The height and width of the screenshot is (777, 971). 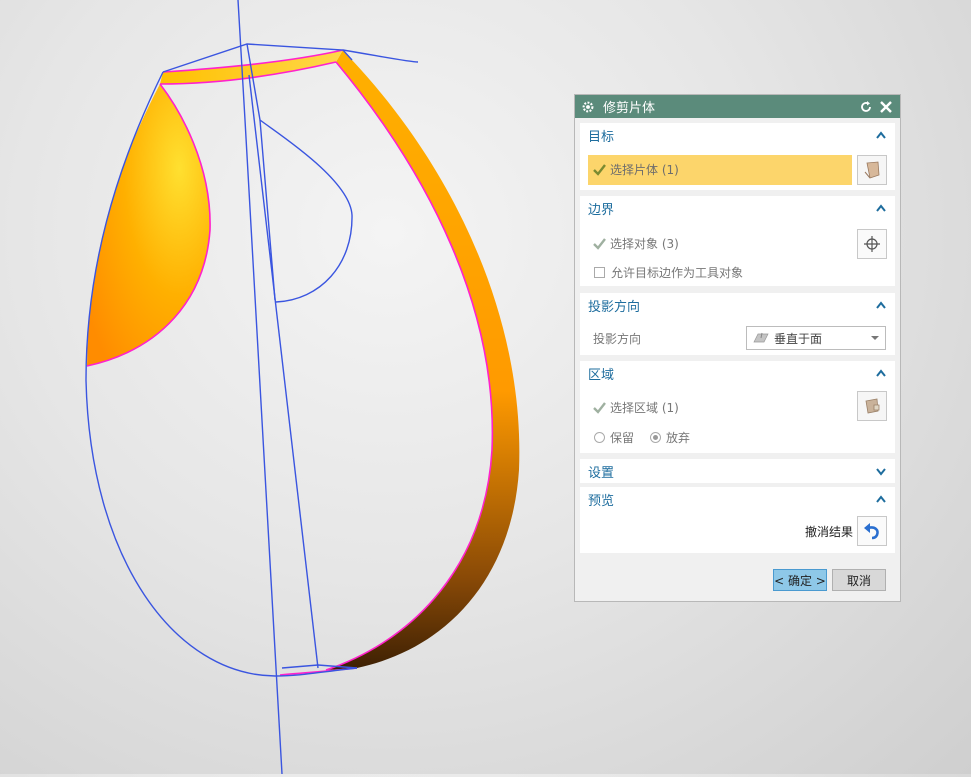 What do you see at coordinates (599, 437) in the screenshot?
I see `keep-radio` at bounding box center [599, 437].